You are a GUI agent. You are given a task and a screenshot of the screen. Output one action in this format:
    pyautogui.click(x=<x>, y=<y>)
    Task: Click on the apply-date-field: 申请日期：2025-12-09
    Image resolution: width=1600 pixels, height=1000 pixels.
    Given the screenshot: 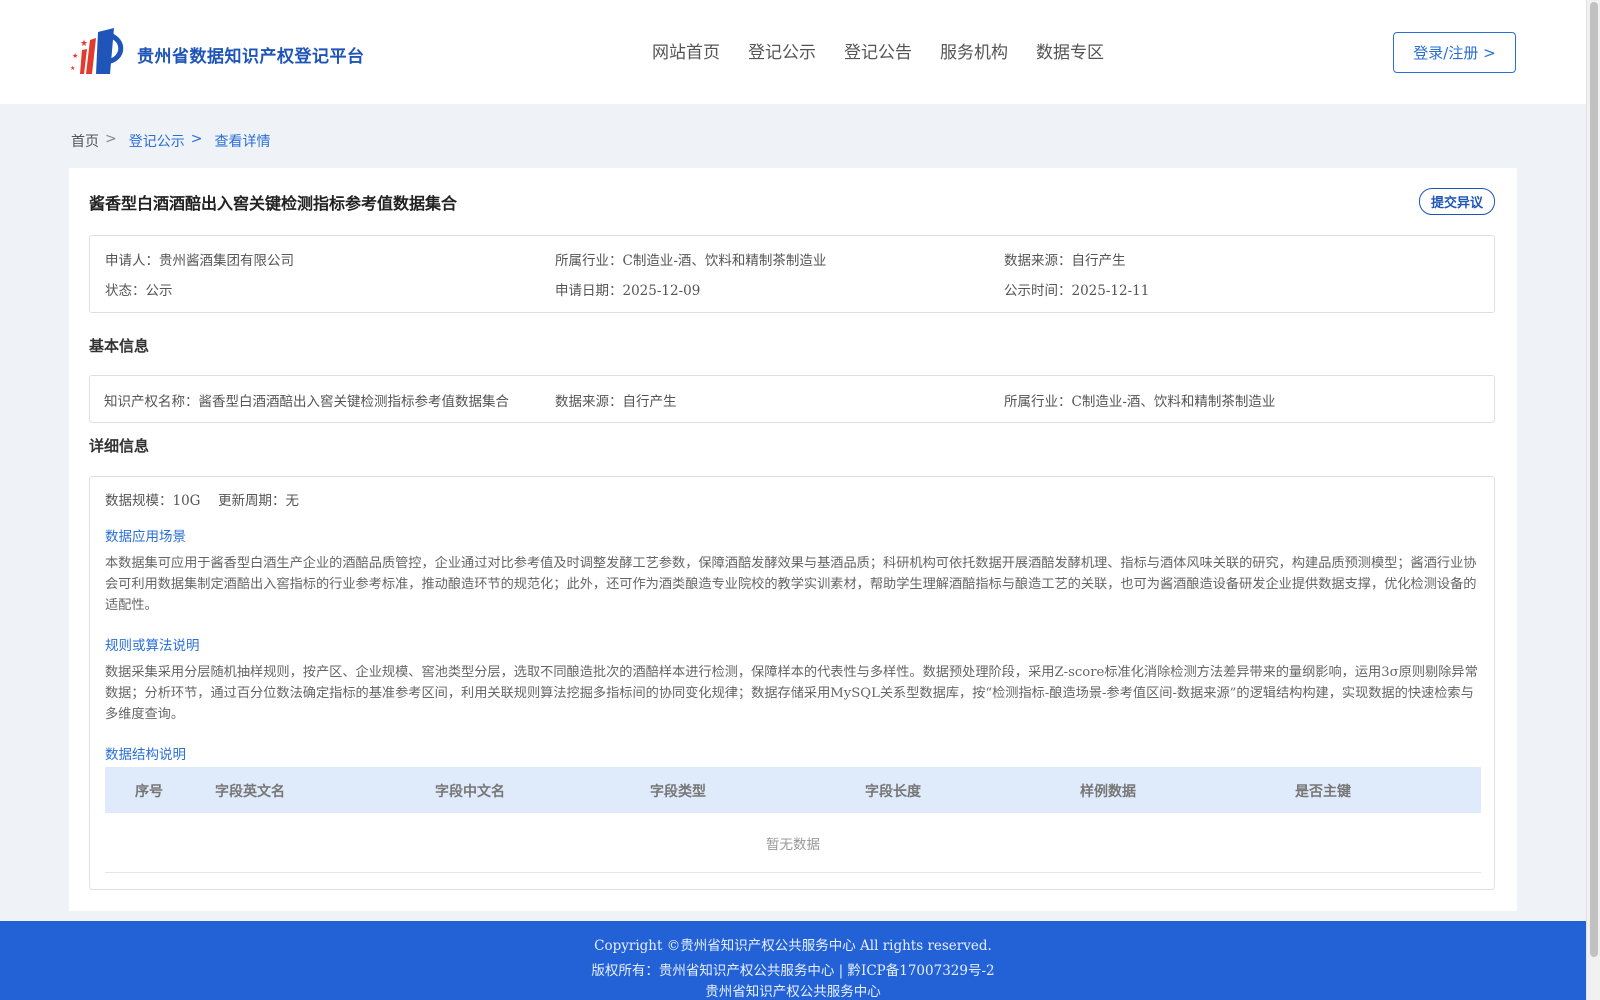 What is the action you would take?
    pyautogui.click(x=627, y=289)
    